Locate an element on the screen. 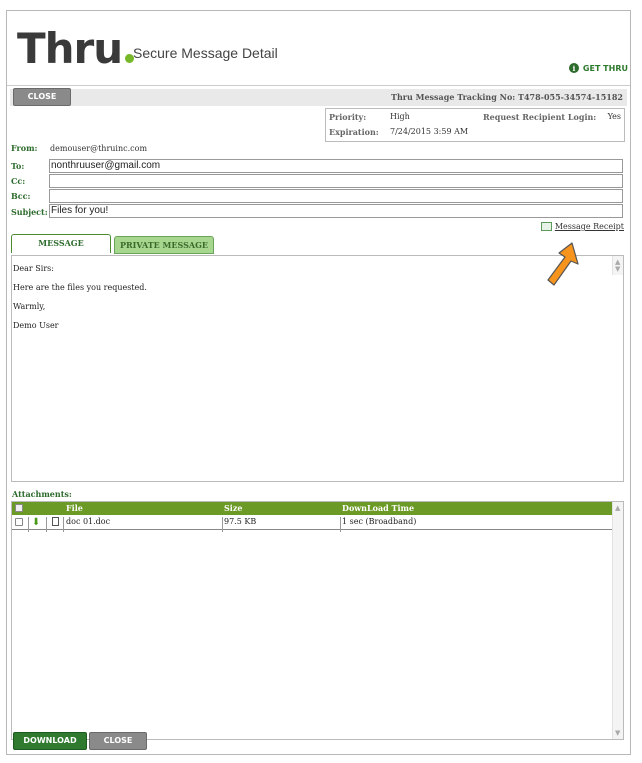 Image resolution: width=642 pixels, height=763 pixels. message-line: Here are the files you requested. is located at coordinates (80, 287).